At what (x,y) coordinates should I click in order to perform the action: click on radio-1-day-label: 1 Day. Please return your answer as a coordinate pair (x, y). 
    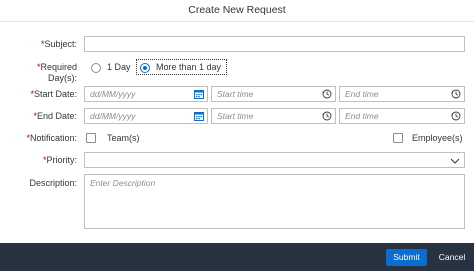
    Looking at the image, I should click on (119, 67).